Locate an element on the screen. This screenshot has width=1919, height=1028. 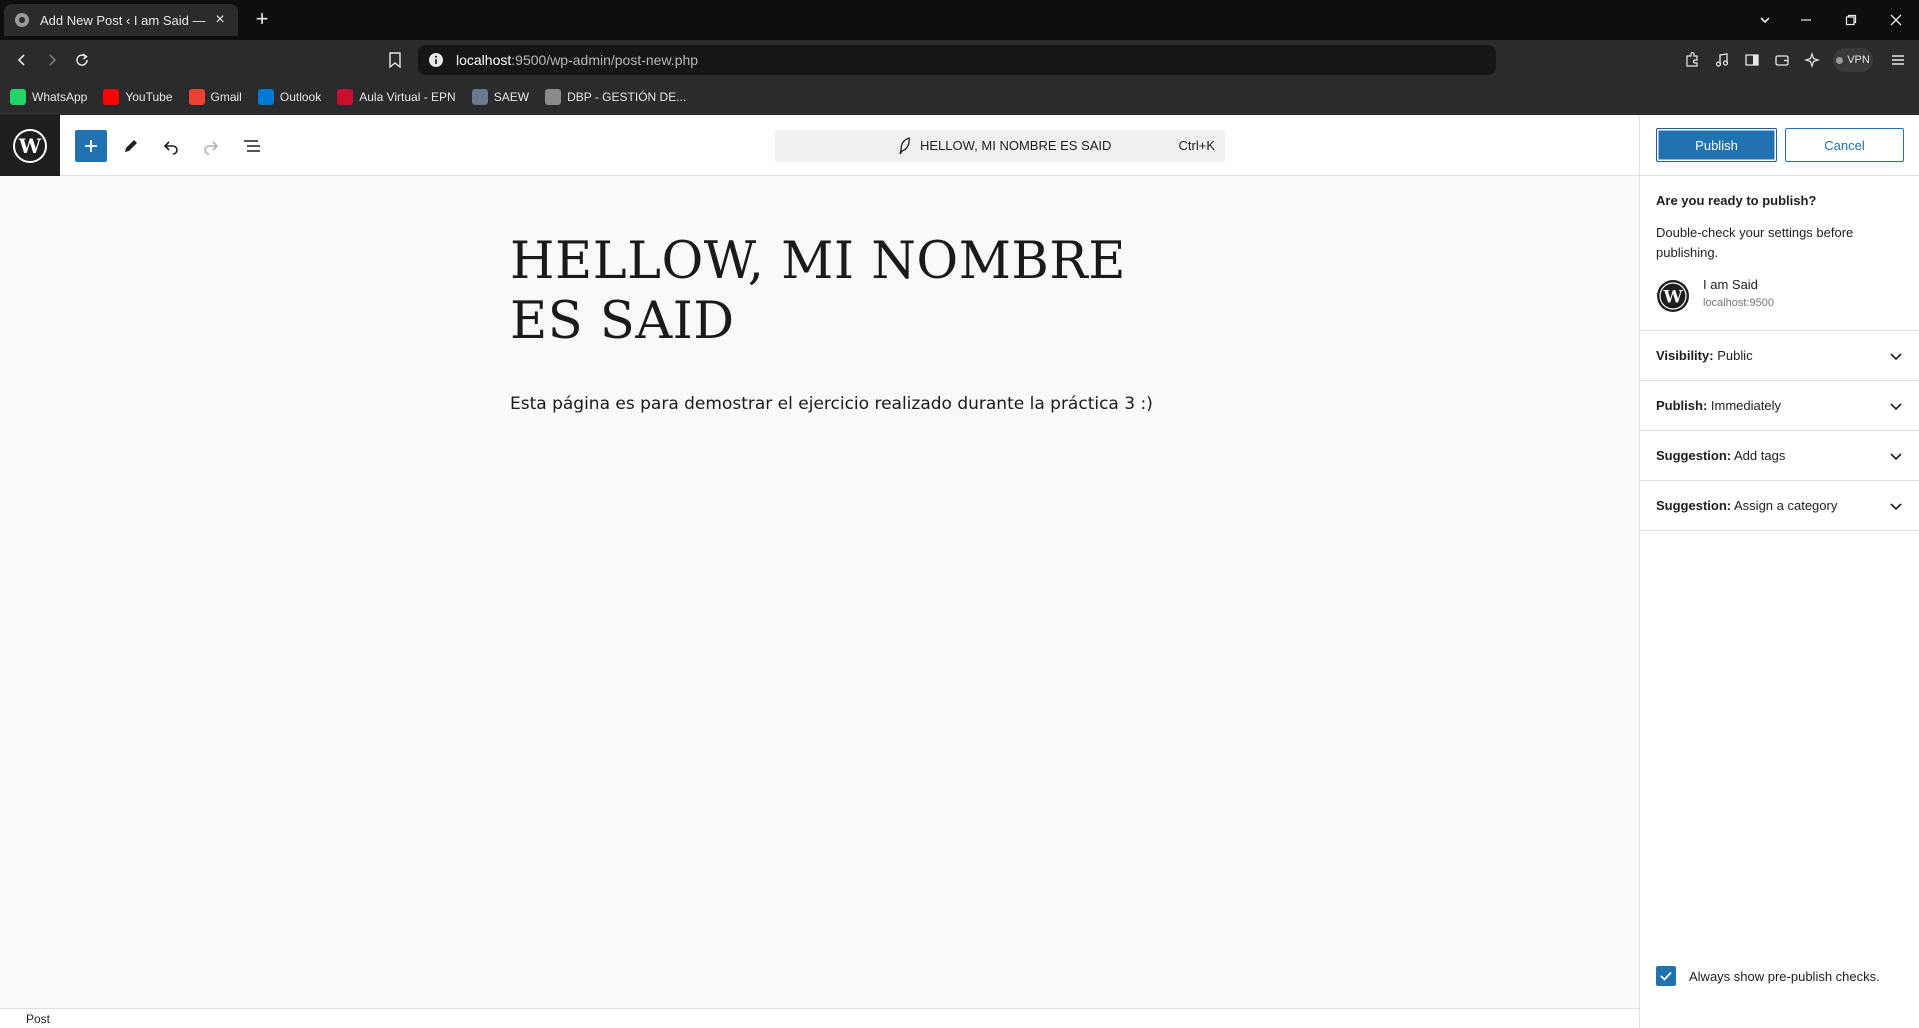
command-palette-bar: HELLOW, MI NOMBRE ES SAID Ctrl+K is located at coordinates (1000, 146).